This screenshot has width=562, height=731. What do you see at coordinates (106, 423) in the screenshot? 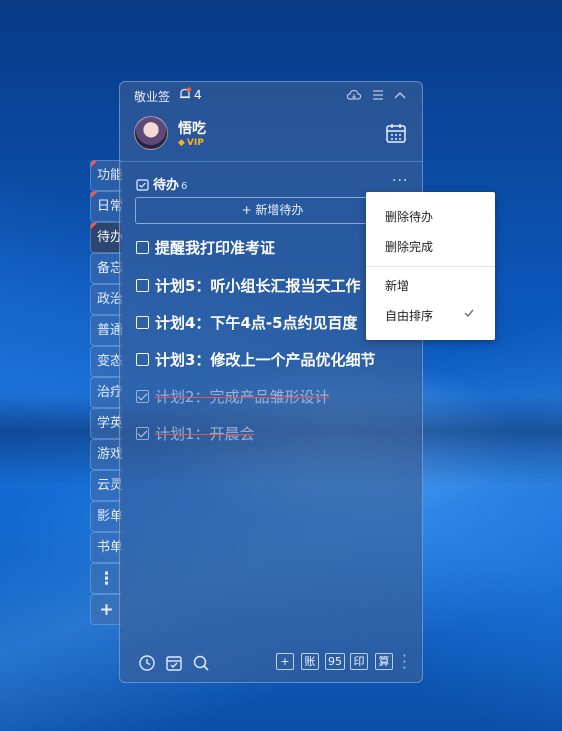
I see `side-tab-8: 学英` at bounding box center [106, 423].